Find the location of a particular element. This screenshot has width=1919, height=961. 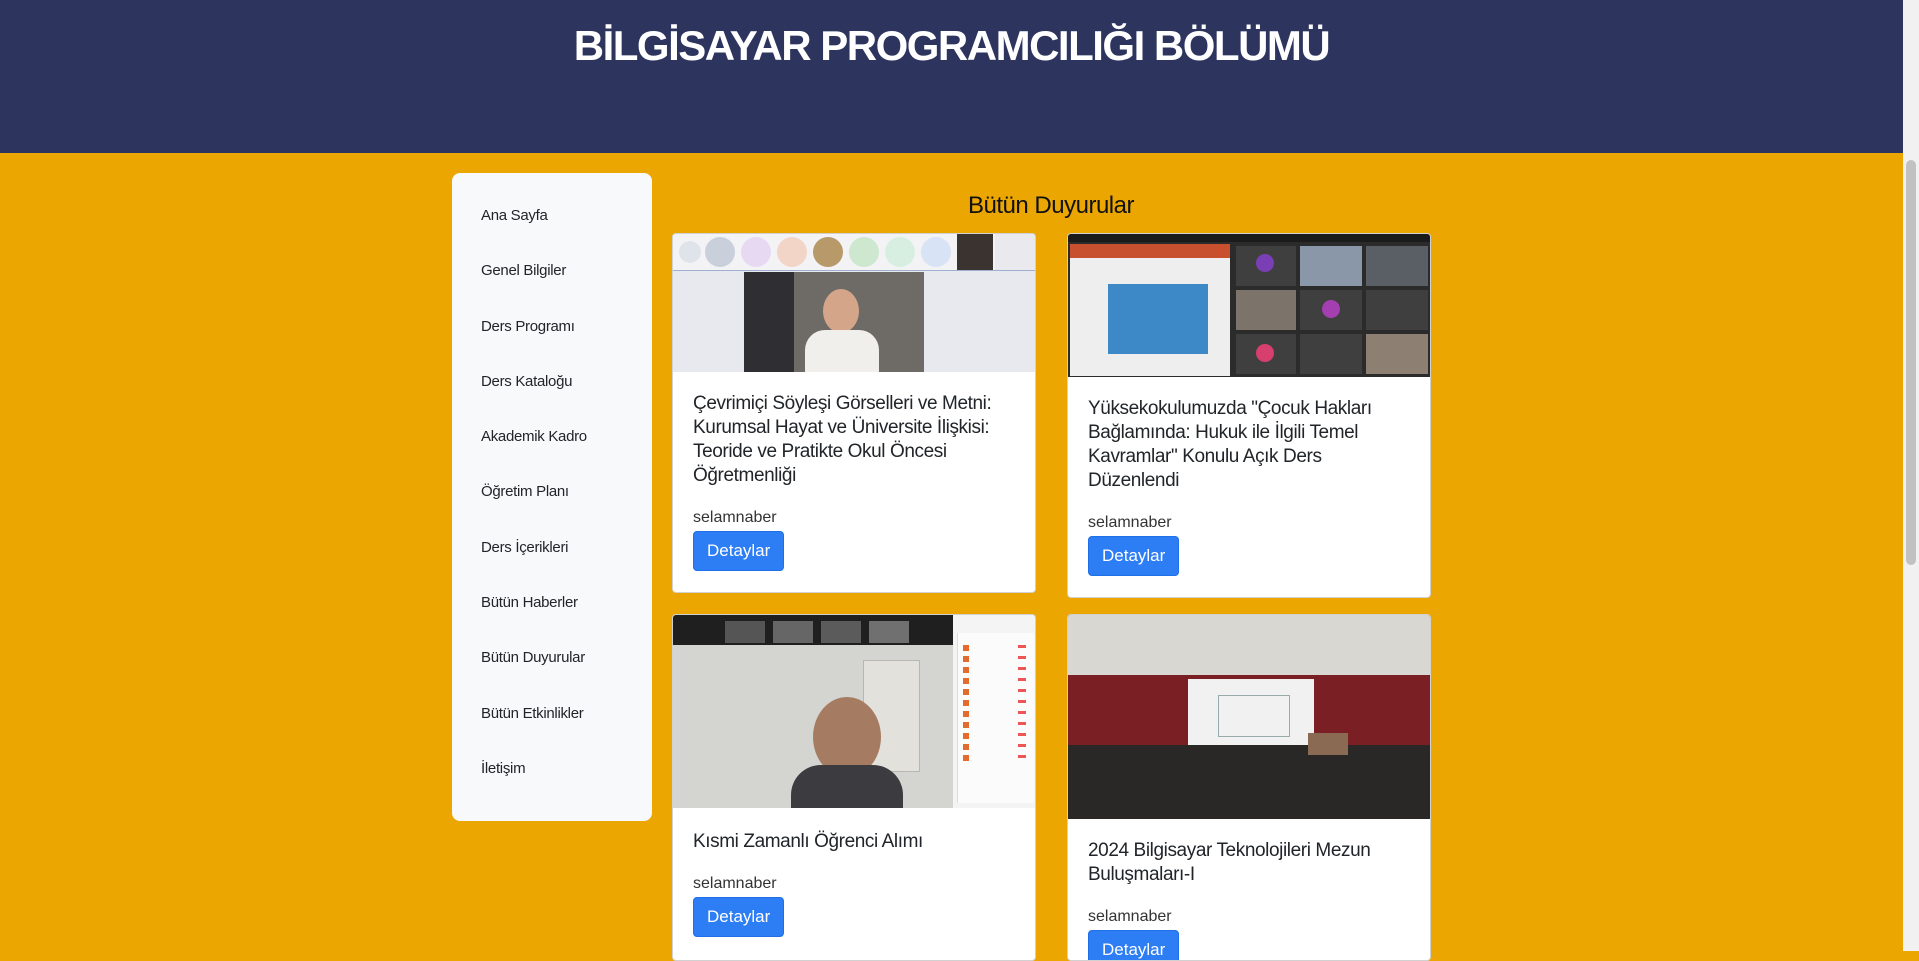

sidebar-item-contact: İletişim is located at coordinates (552, 779).